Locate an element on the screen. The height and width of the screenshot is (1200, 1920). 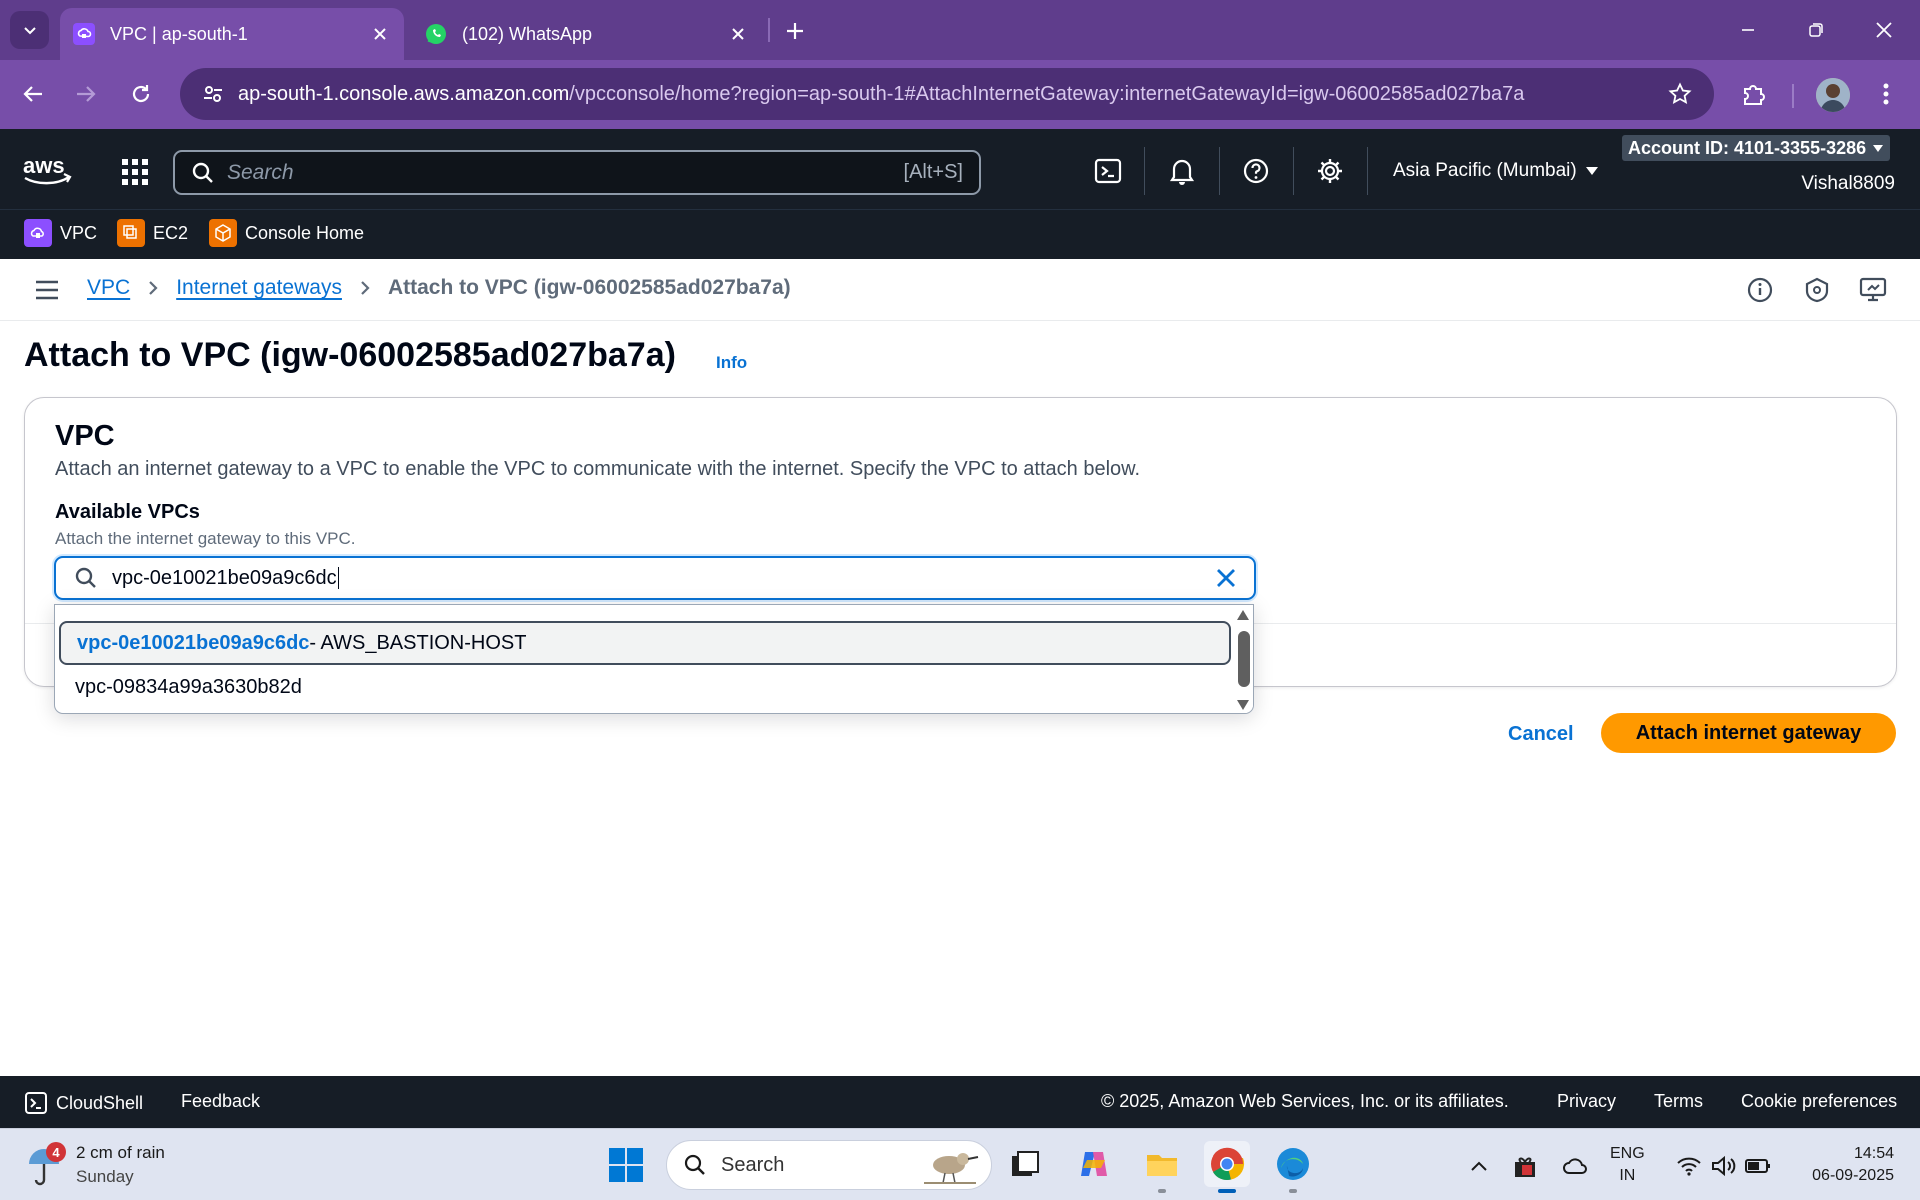
region-selector: Asia Pacific (Mumbai) is located at coordinates (1496, 171).